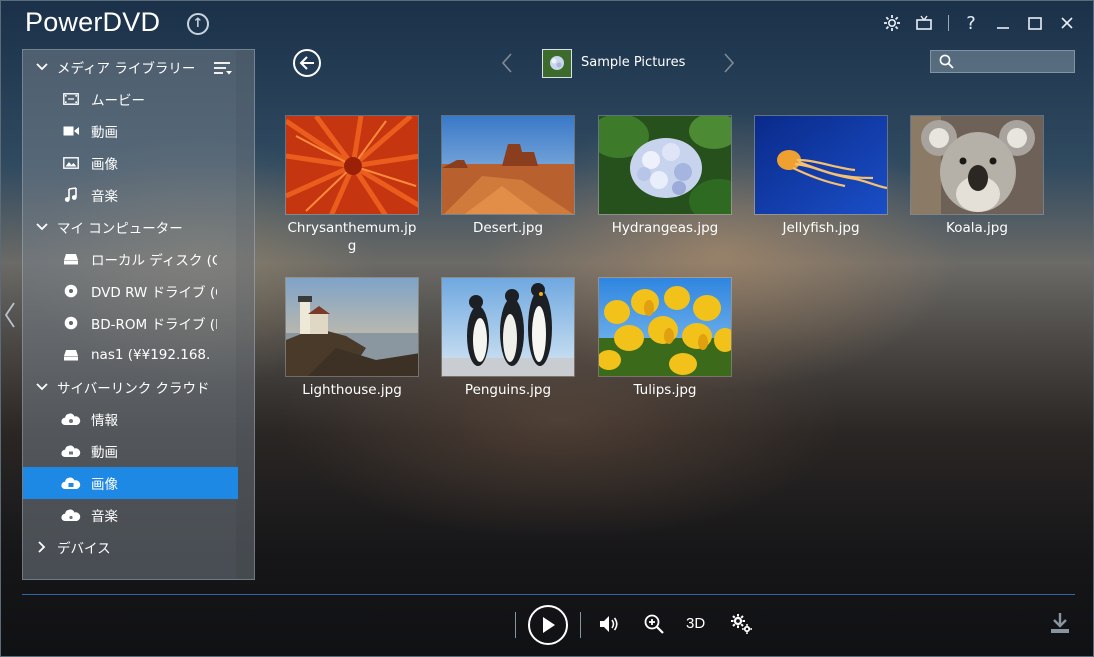  I want to click on music-note-icon, so click(71, 195).